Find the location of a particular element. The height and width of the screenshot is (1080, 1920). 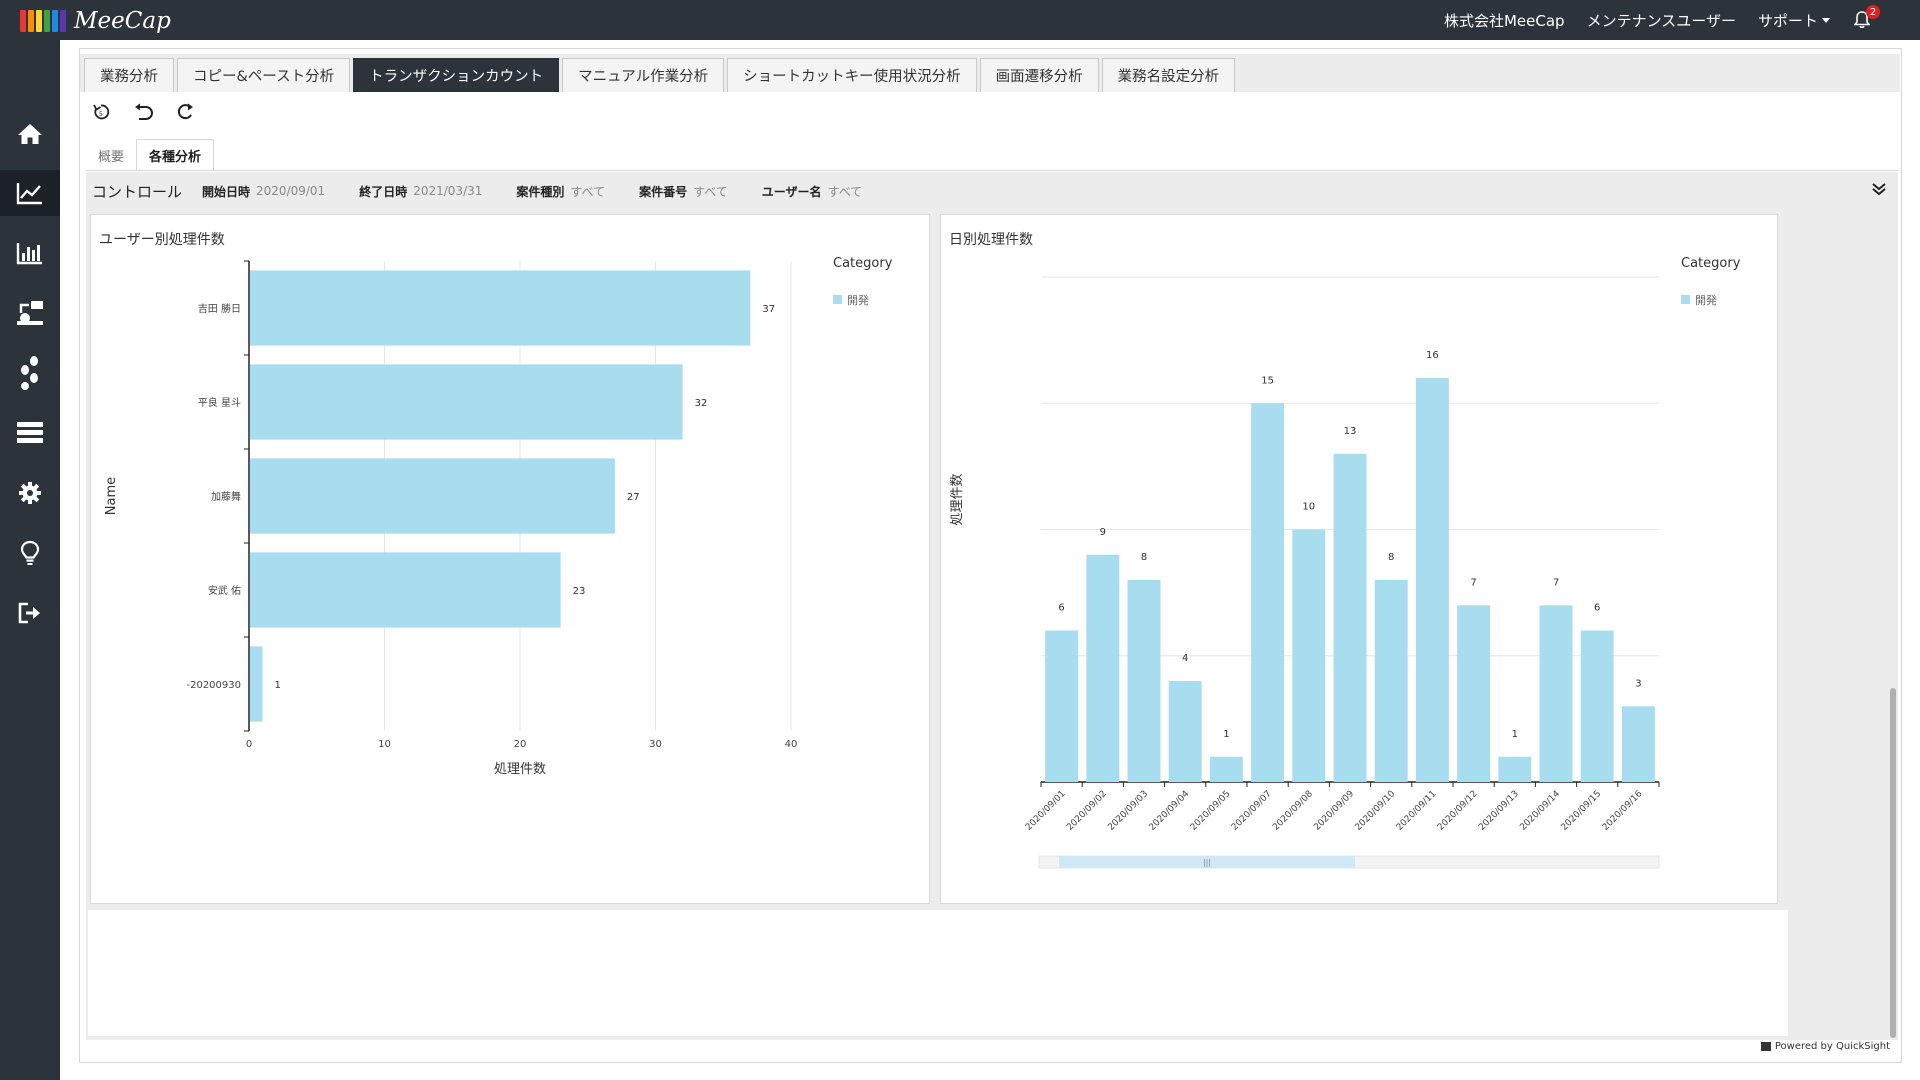

sheet-tab-0: 概要 is located at coordinates (111, 155).